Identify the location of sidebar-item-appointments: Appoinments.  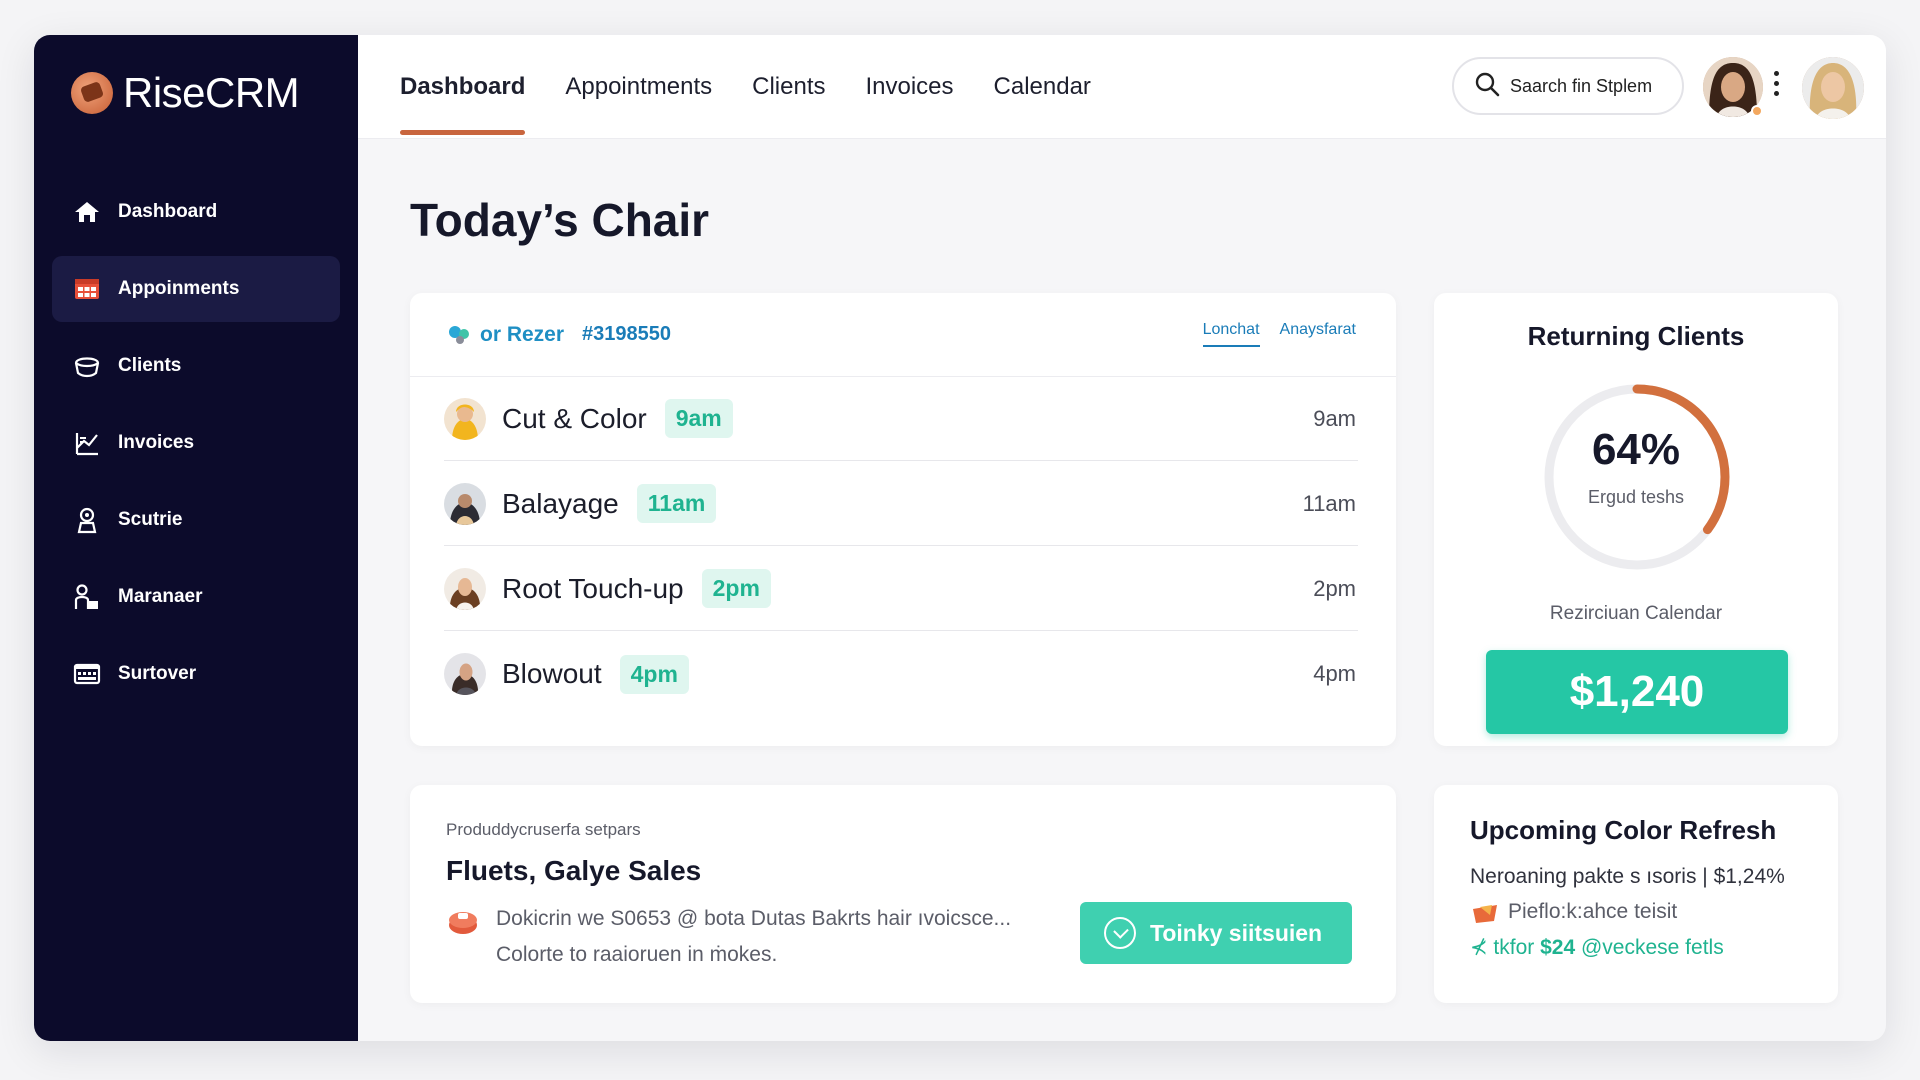
(196, 289).